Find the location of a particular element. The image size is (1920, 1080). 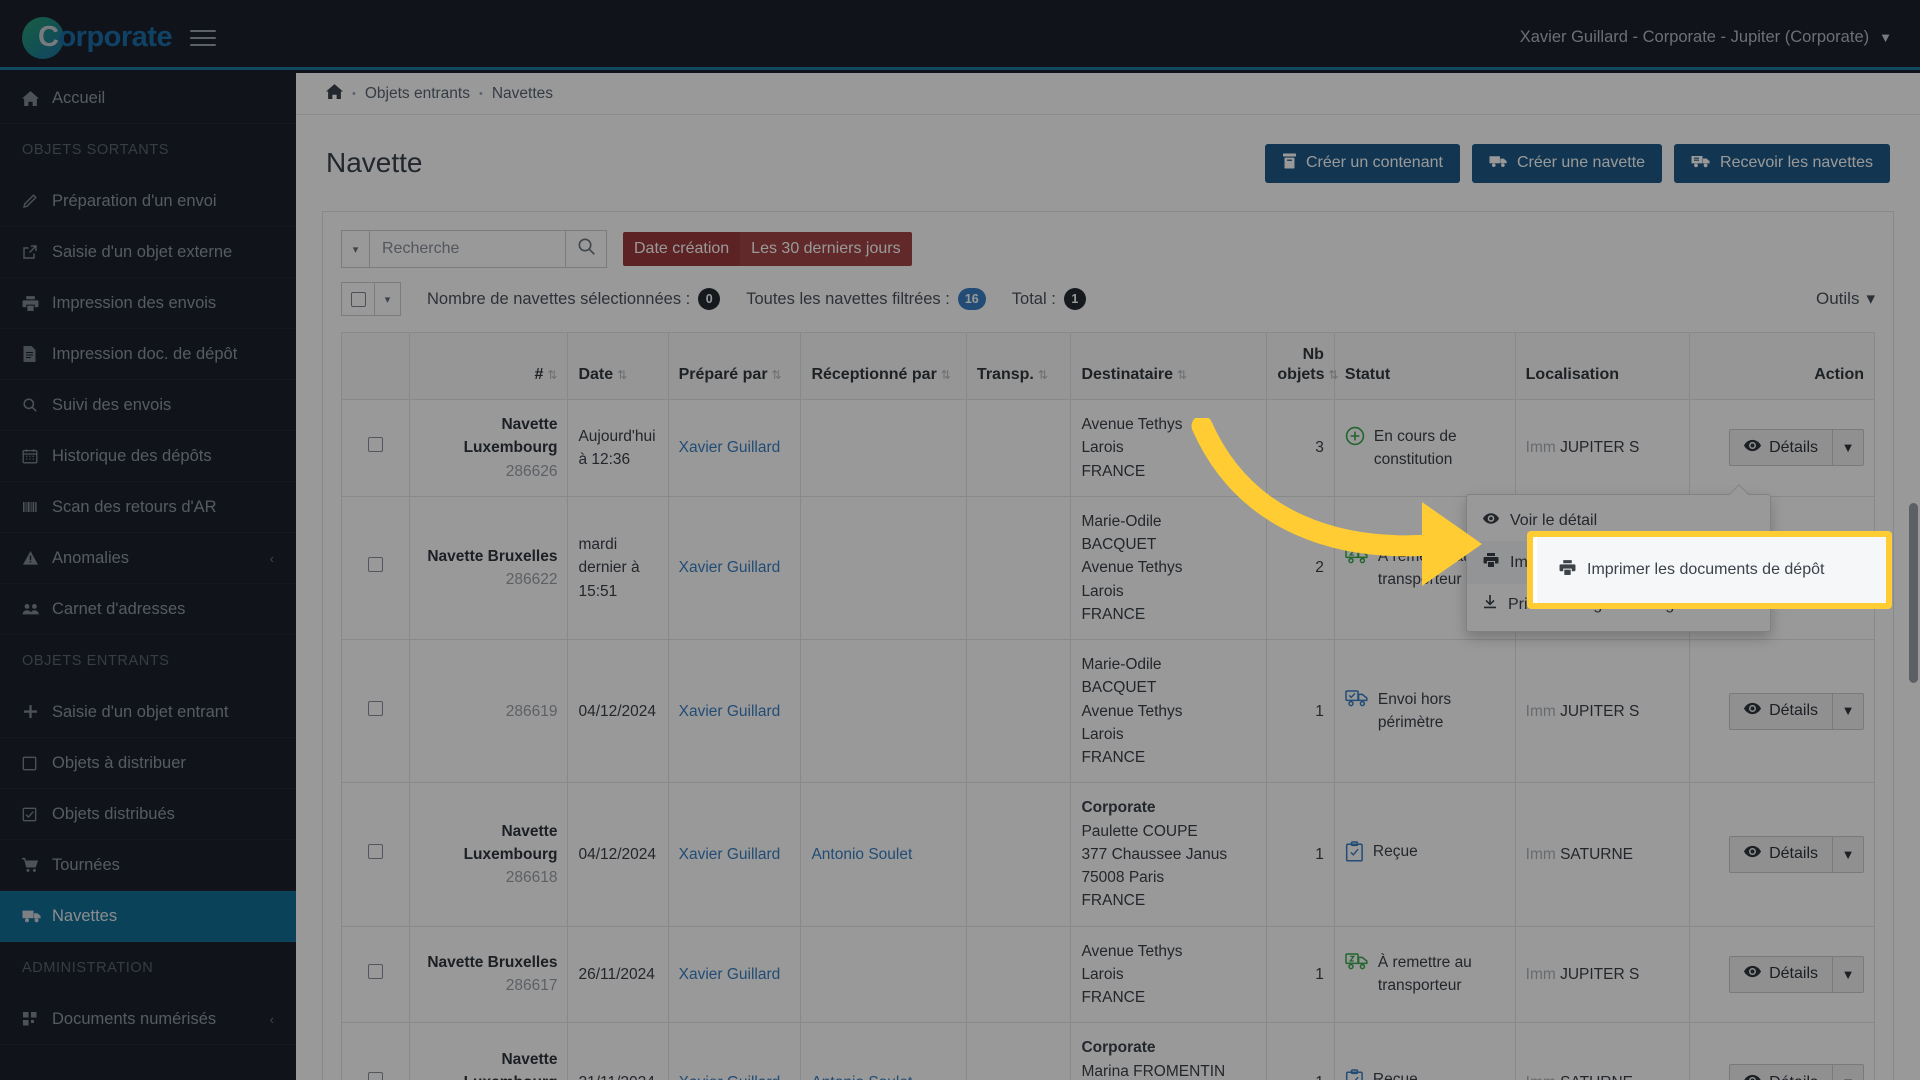

sidebar-item-saisie-objet-externe: Saisie d'un objet externe is located at coordinates (148, 252).